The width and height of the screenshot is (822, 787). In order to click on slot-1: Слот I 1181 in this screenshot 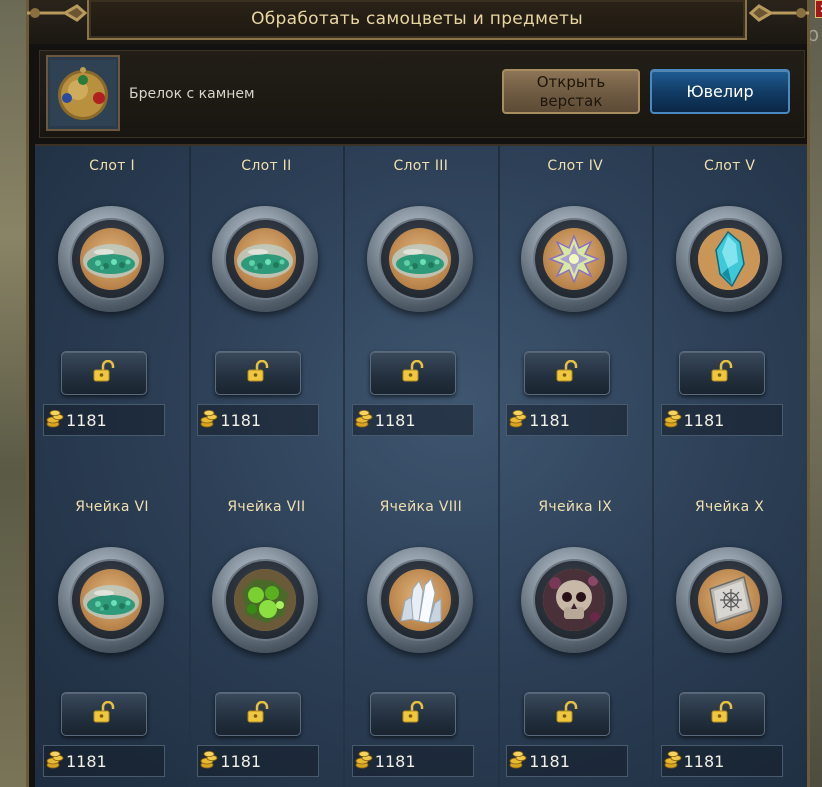, I will do `click(112, 296)`.